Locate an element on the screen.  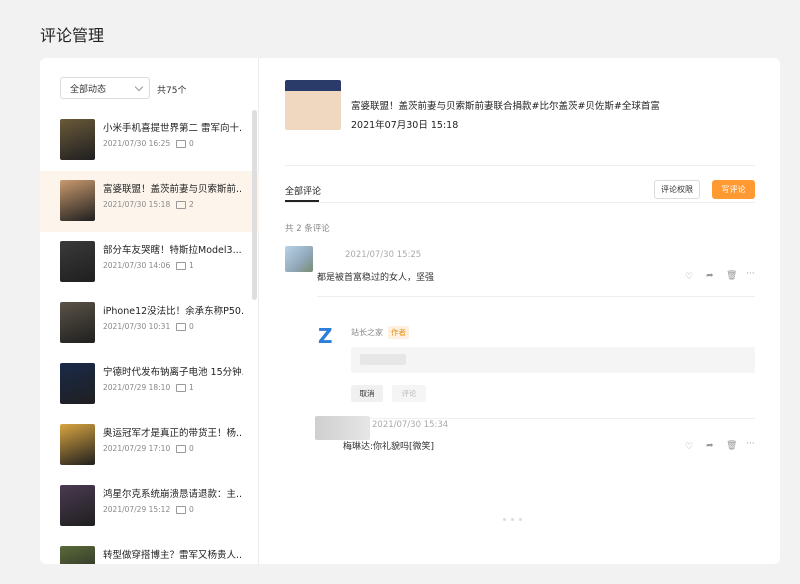
filter-select: 全部动态 is located at coordinates (105, 88).